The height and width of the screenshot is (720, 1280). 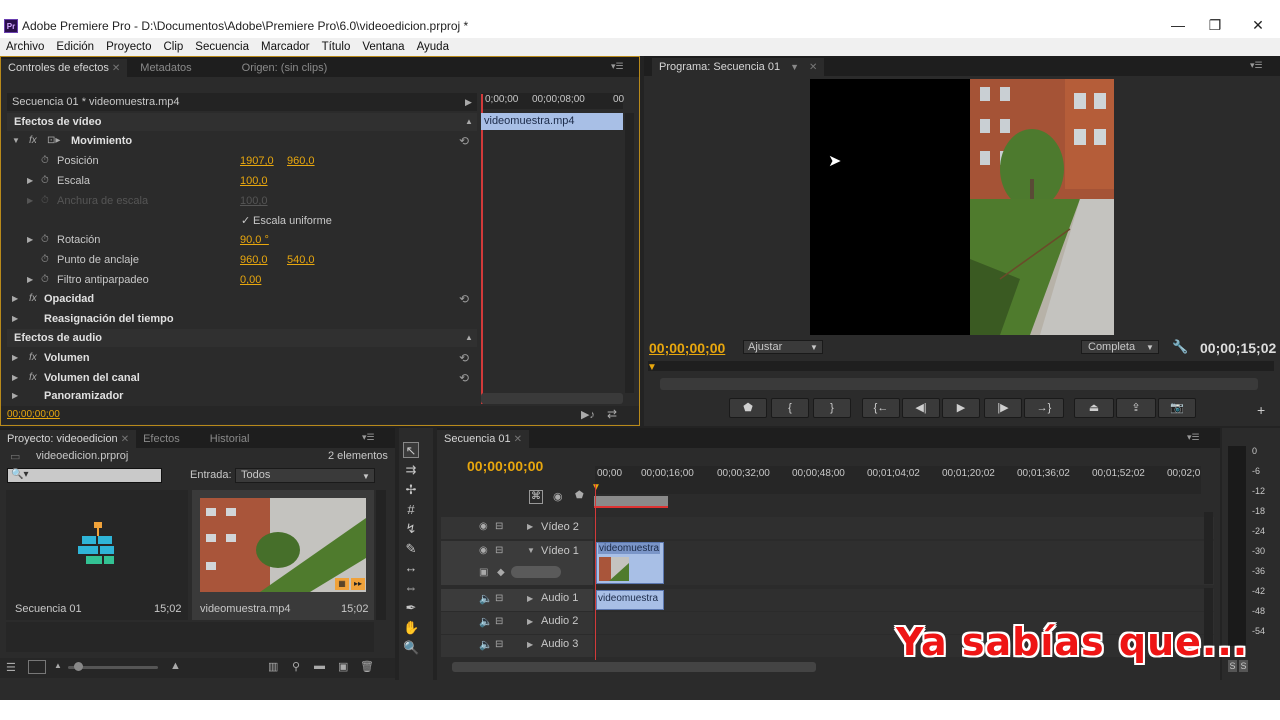 What do you see at coordinates (367, 666) in the screenshot?
I see `trash-icon: 🗑` at bounding box center [367, 666].